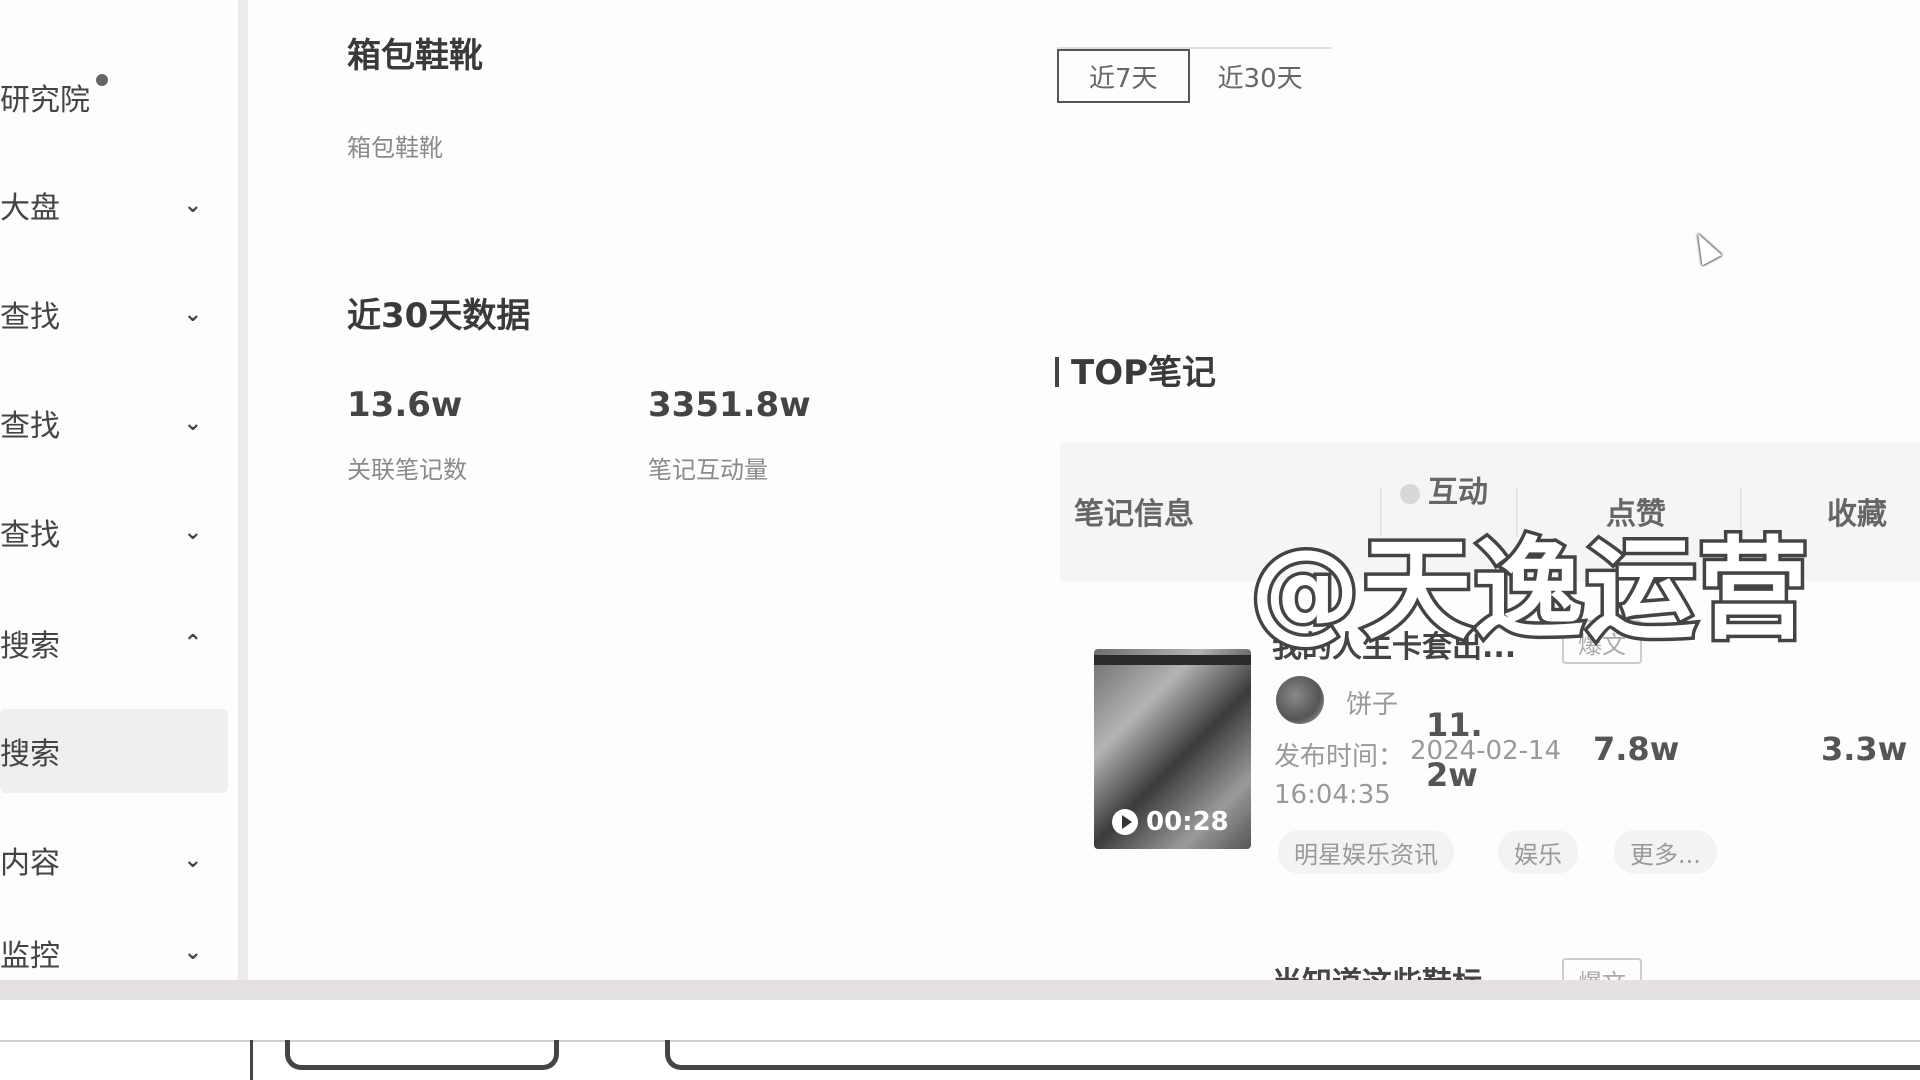  Describe the element at coordinates (1125, 822) in the screenshot. I see `play-icon` at that location.